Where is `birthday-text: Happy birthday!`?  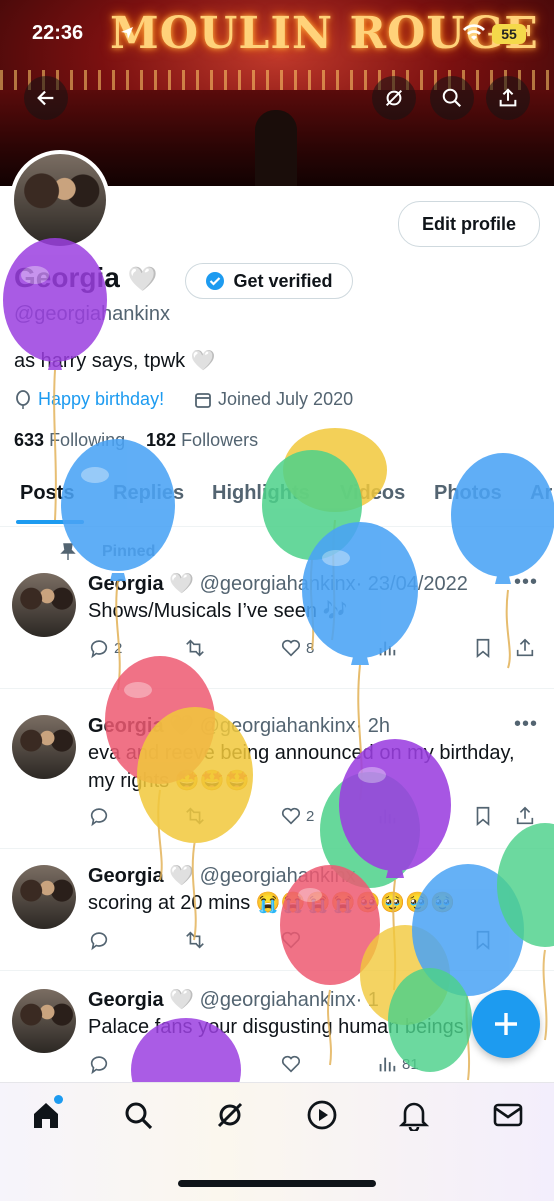
birthday-text: Happy birthday! is located at coordinates (101, 399).